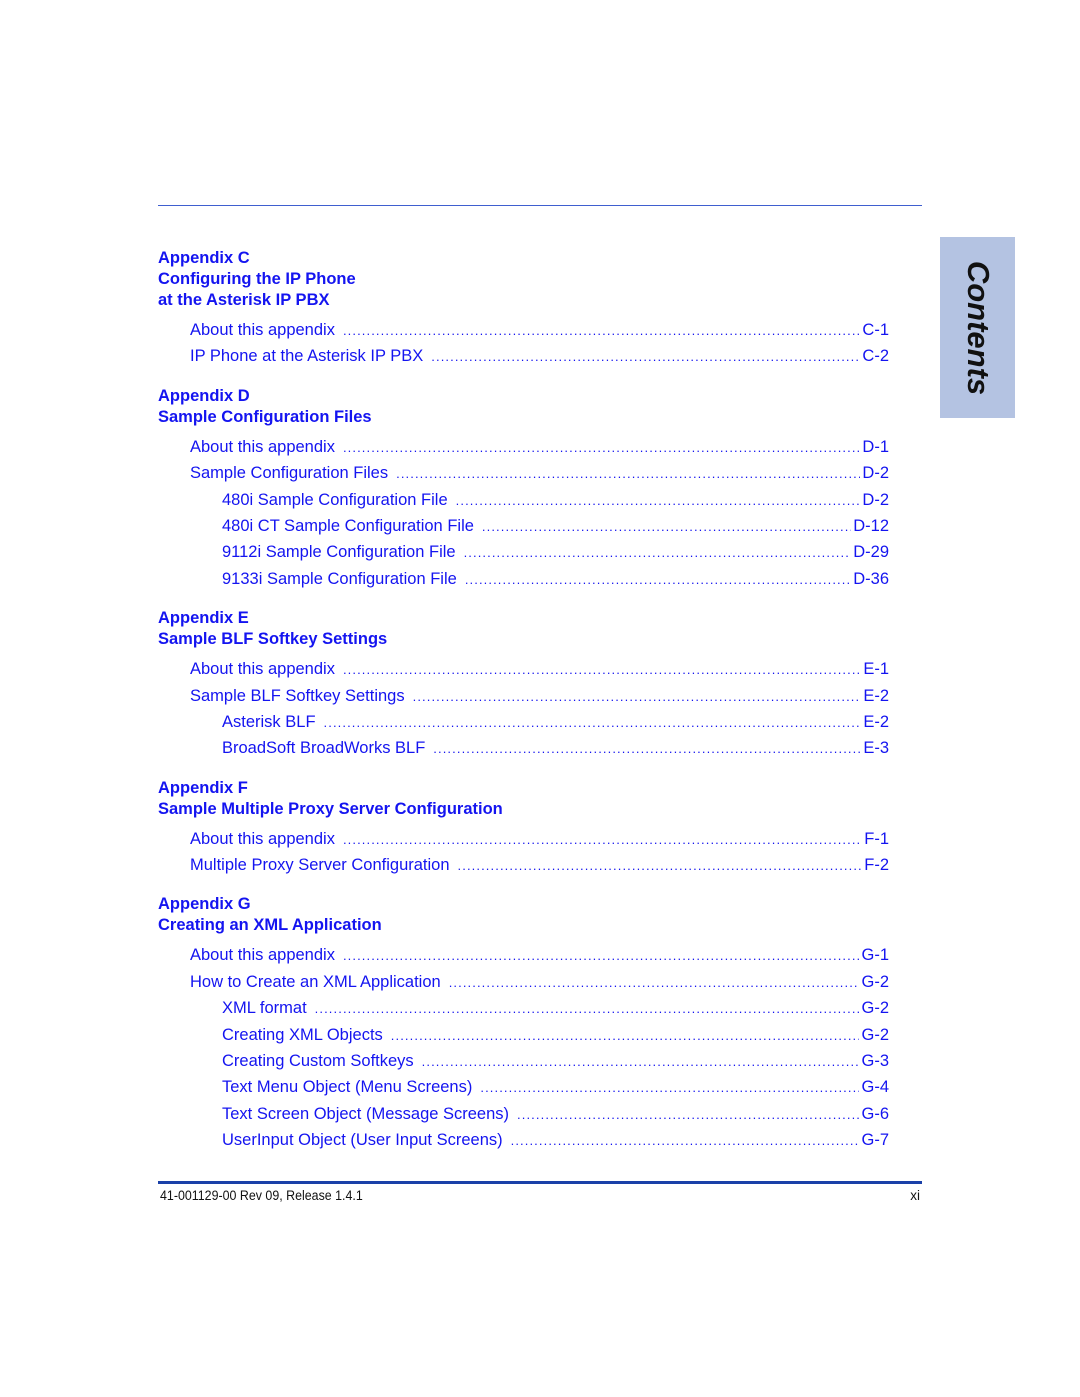 This screenshot has height=1397, width=1080. What do you see at coordinates (523, 1143) in the screenshot?
I see `toc-entry: UserInput Object (User Input Screens) G-7` at bounding box center [523, 1143].